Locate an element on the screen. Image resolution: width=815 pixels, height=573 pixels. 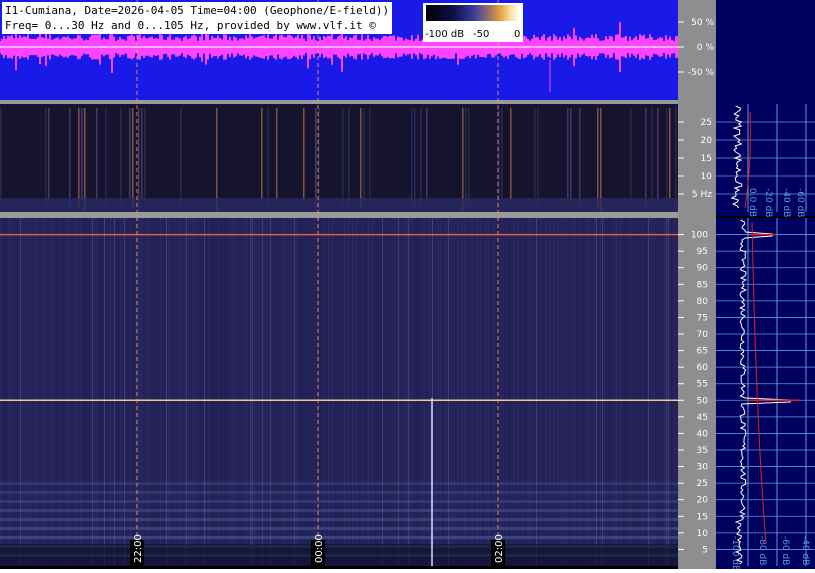
color-scale-bar is located at coordinates (473, 13).